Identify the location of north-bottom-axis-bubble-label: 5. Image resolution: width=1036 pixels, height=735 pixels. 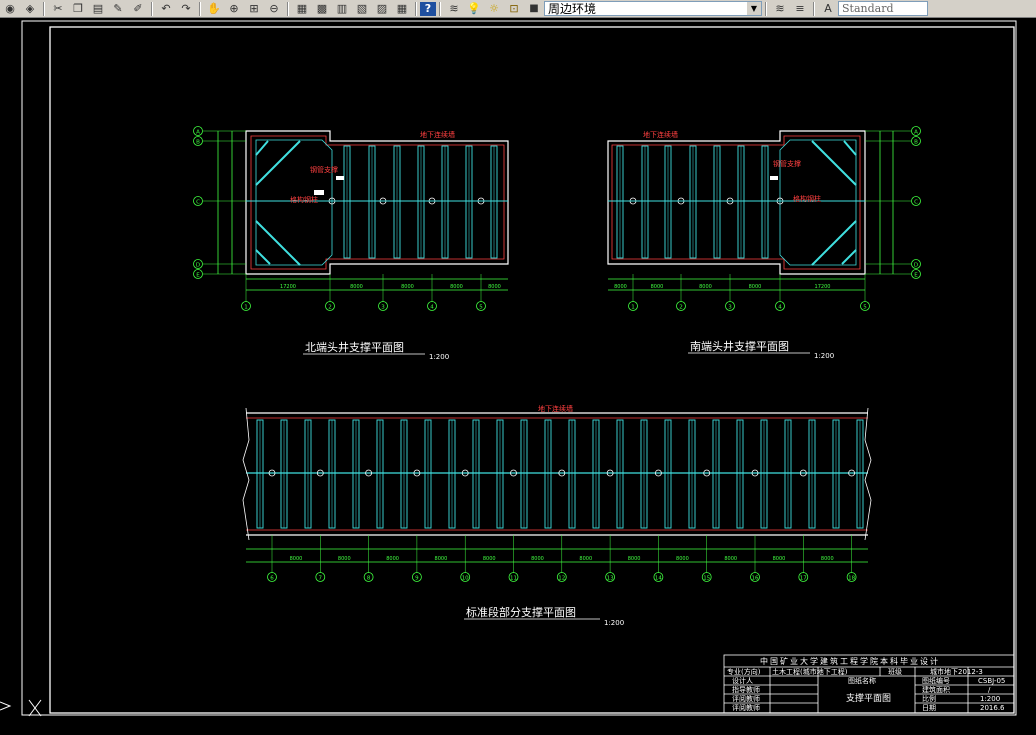
(481, 307).